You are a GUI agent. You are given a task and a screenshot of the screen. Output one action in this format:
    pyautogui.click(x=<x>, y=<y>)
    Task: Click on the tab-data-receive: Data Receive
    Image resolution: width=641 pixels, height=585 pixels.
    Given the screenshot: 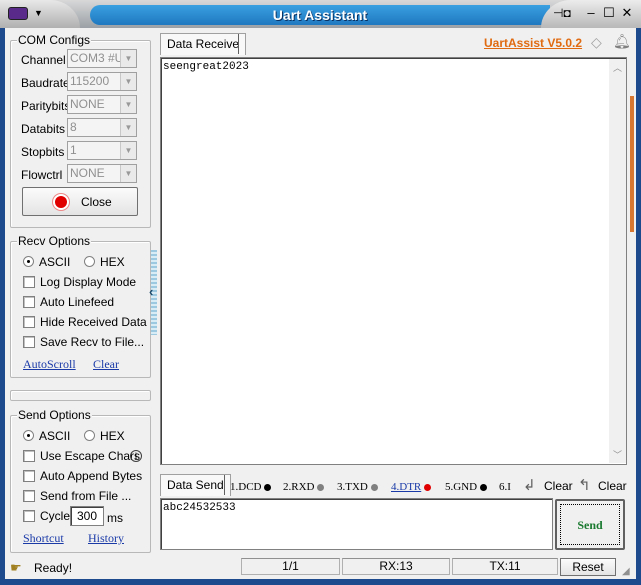 What is the action you would take?
    pyautogui.click(x=203, y=44)
    